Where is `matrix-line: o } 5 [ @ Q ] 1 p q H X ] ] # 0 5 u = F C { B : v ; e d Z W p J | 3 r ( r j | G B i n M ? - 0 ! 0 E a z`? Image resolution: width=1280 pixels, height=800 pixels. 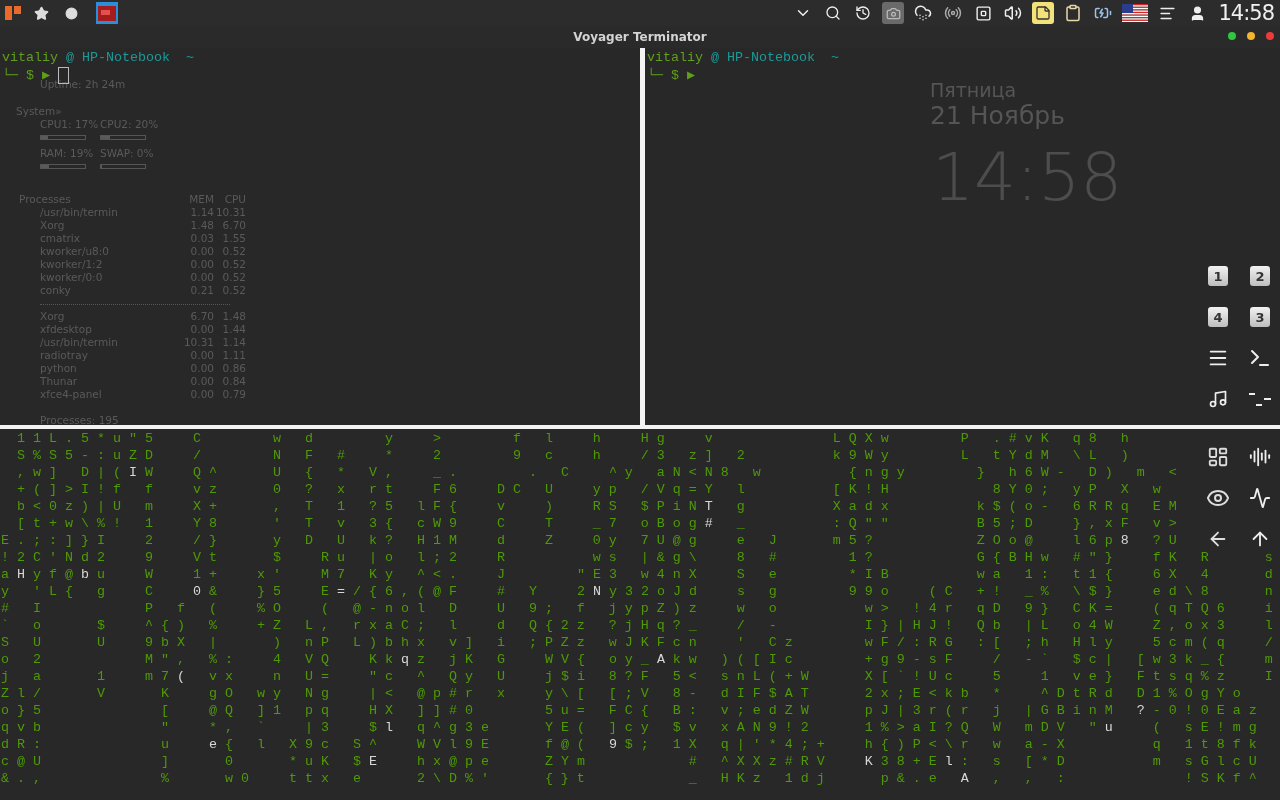
matrix-line: o } 5 [ @ Q ] 1 p q H X ] ] # 0 5 u = F C { B : v ; e d Z W p J | 3 r ( r j | G B i n M ? - 0 ! 0 E a z is located at coordinates (629, 710).